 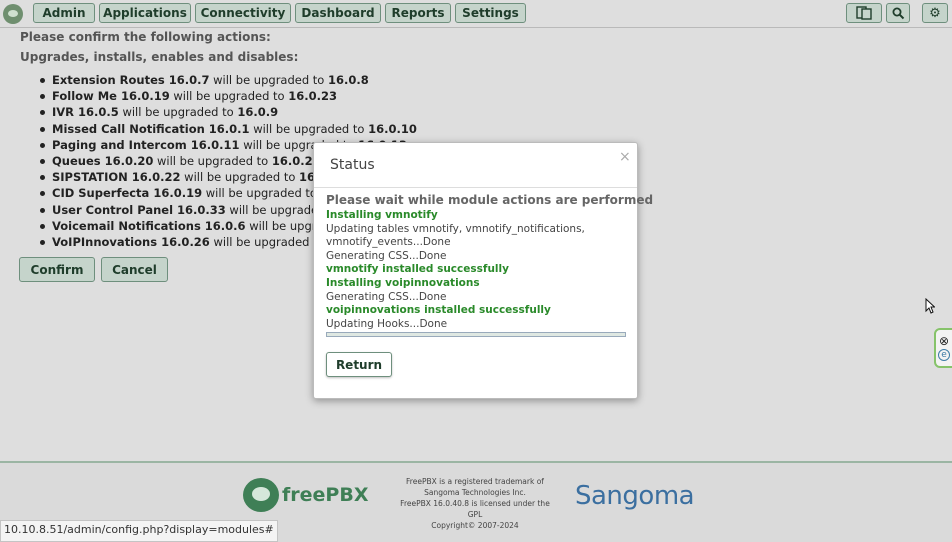 I want to click on nav-applications: Applications, so click(x=145, y=13).